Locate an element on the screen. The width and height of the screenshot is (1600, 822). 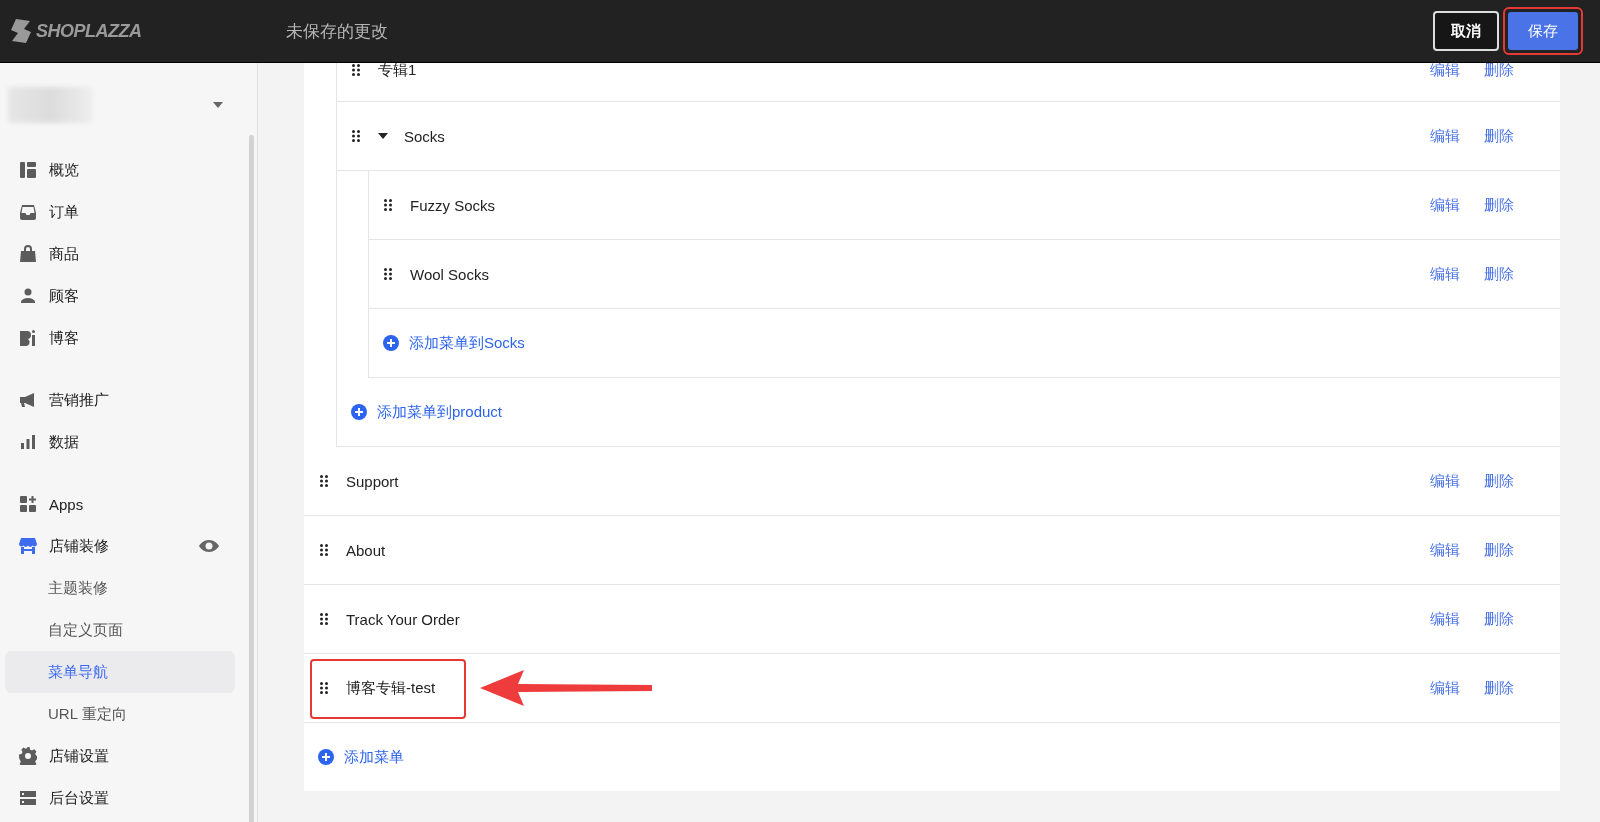
eye-icon is located at coordinates (209, 546).